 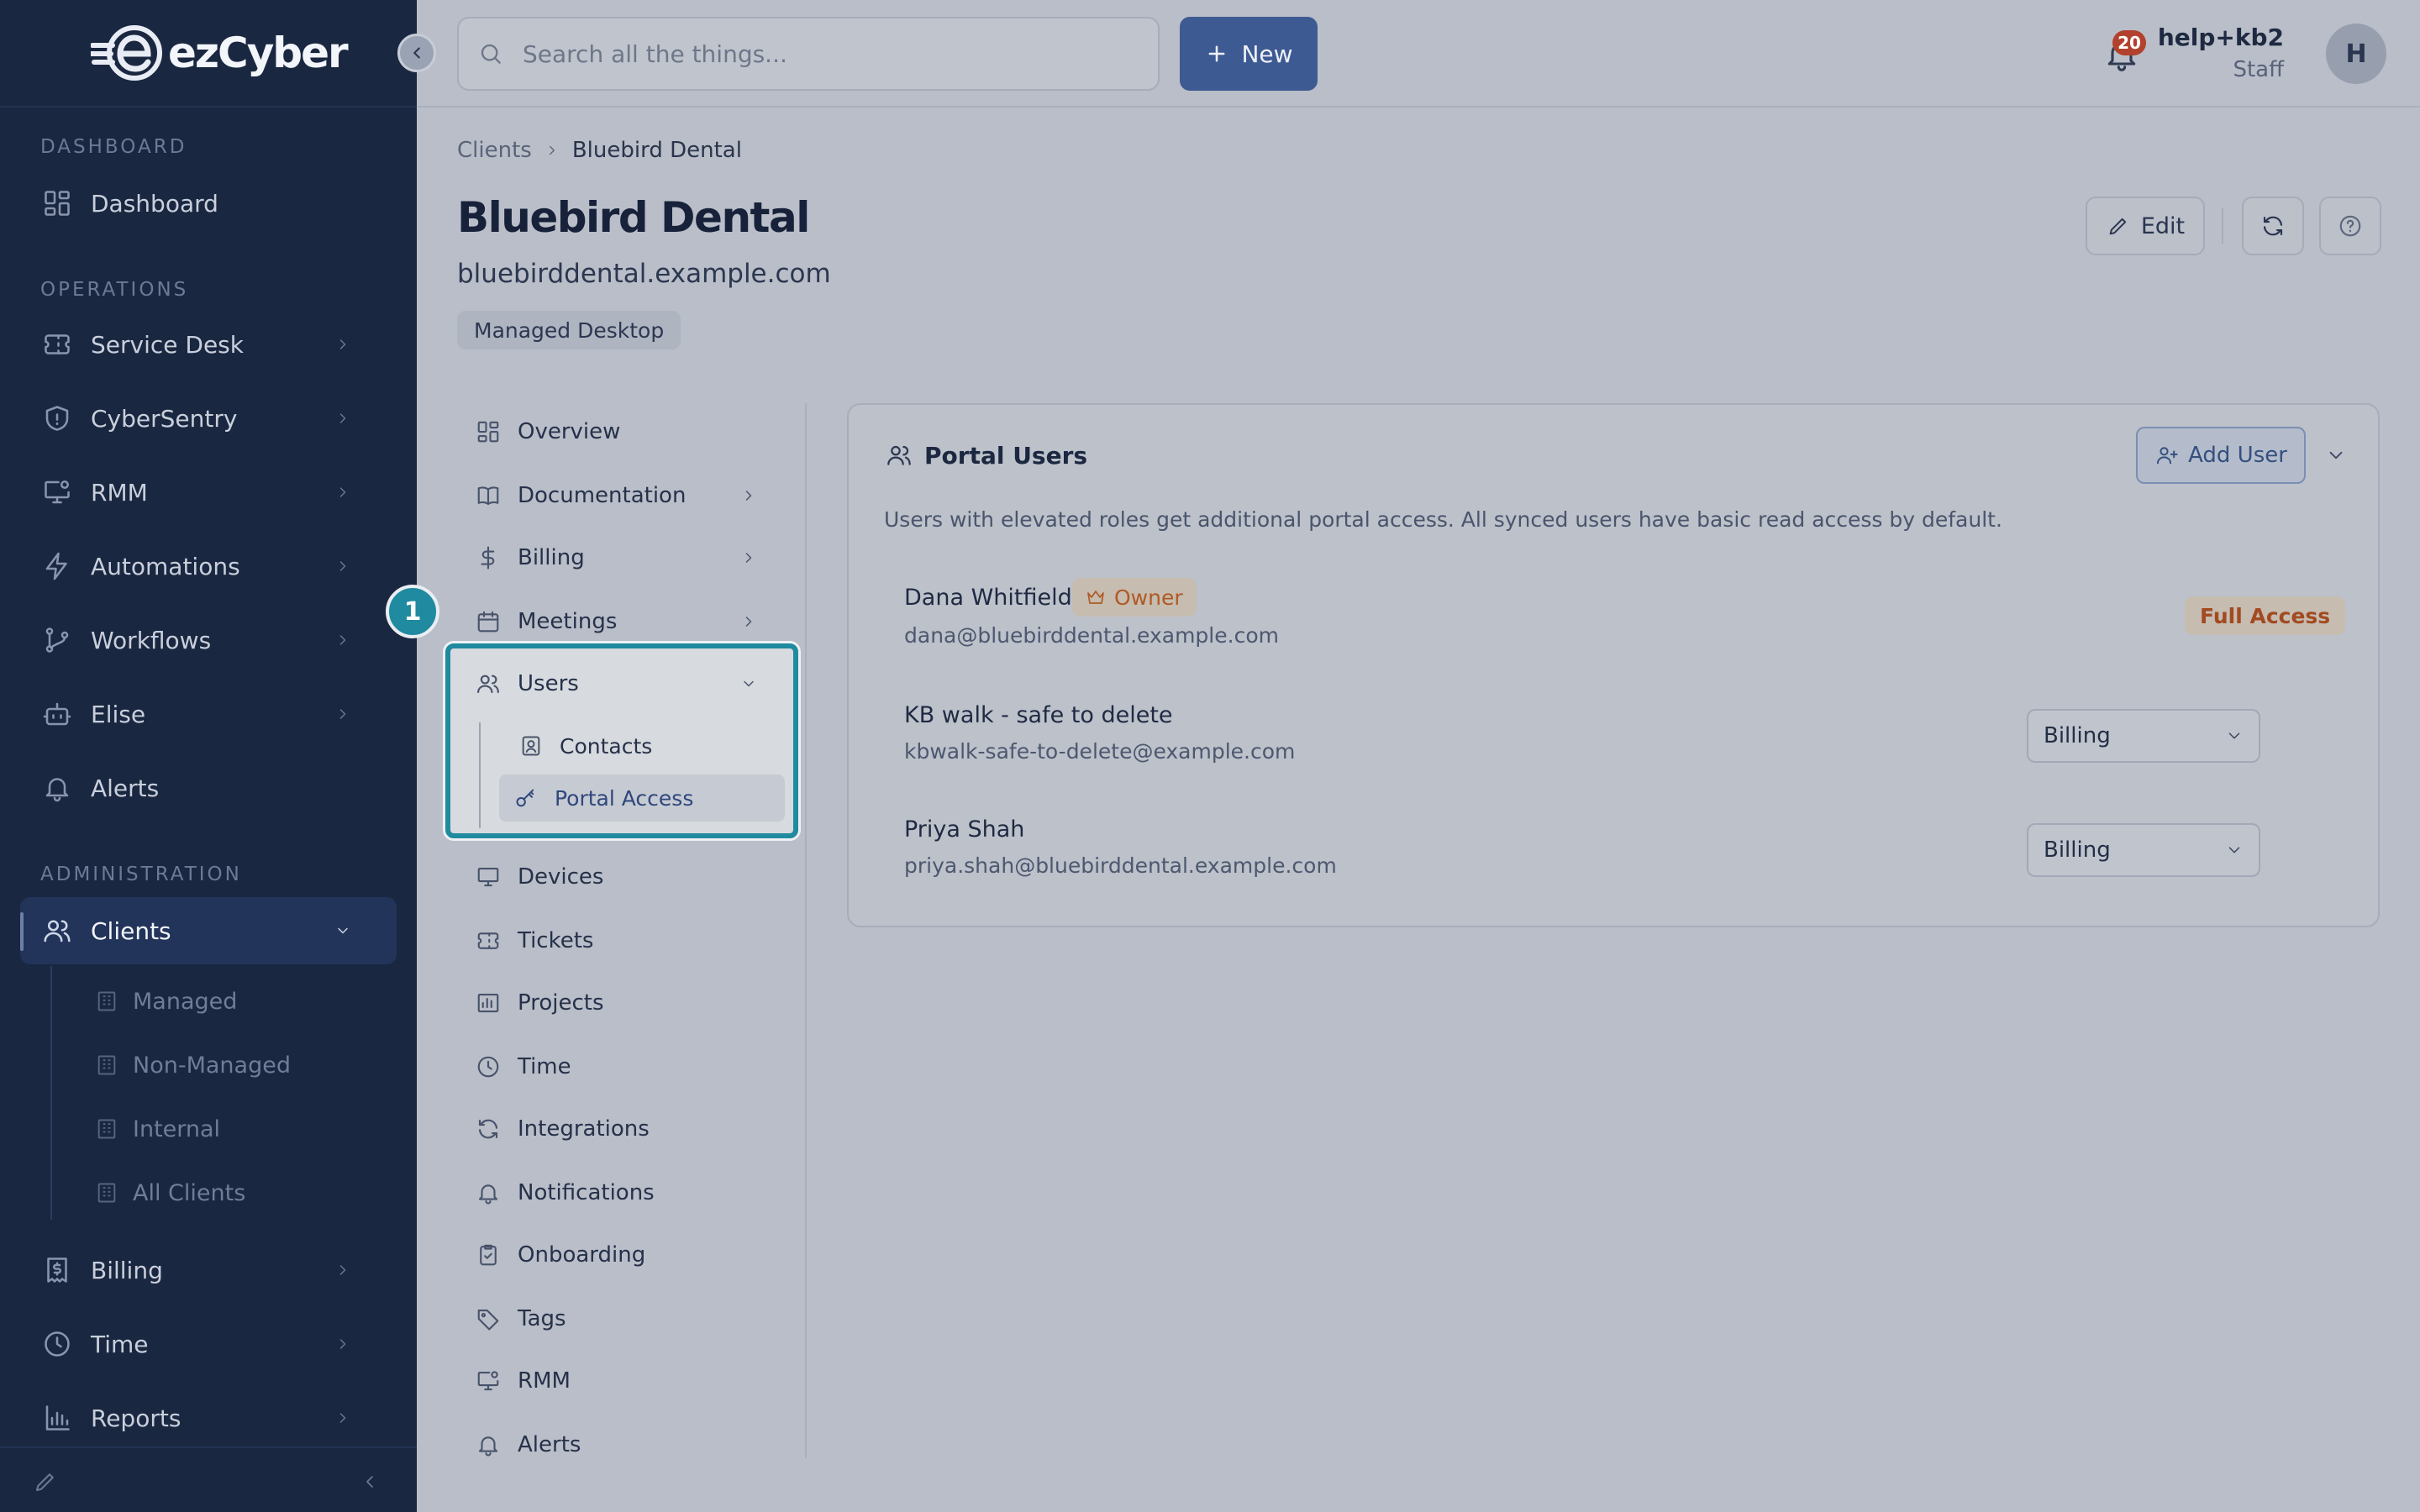 I want to click on subnav-meetings: Meetings, so click(x=631, y=621).